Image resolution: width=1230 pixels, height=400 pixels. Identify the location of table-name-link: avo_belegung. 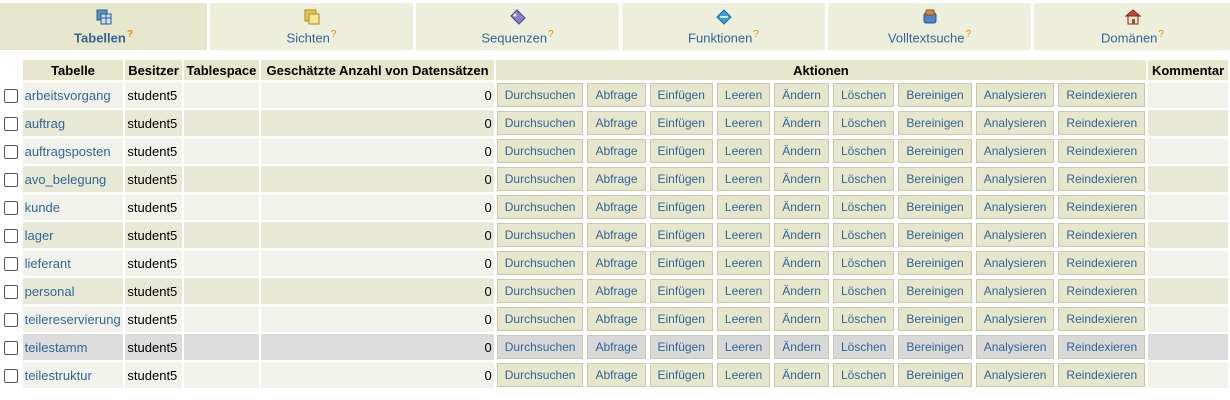
(65, 179).